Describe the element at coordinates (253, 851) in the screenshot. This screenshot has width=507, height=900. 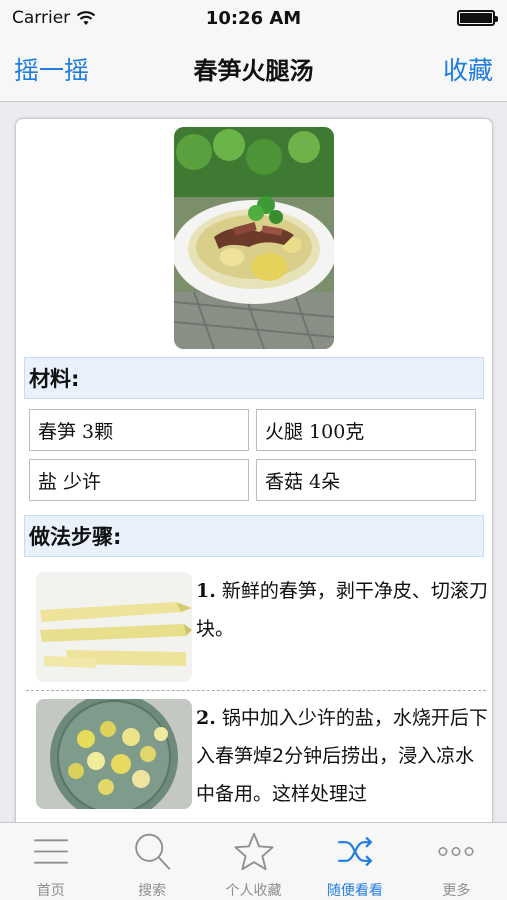
I see `star-icon` at that location.